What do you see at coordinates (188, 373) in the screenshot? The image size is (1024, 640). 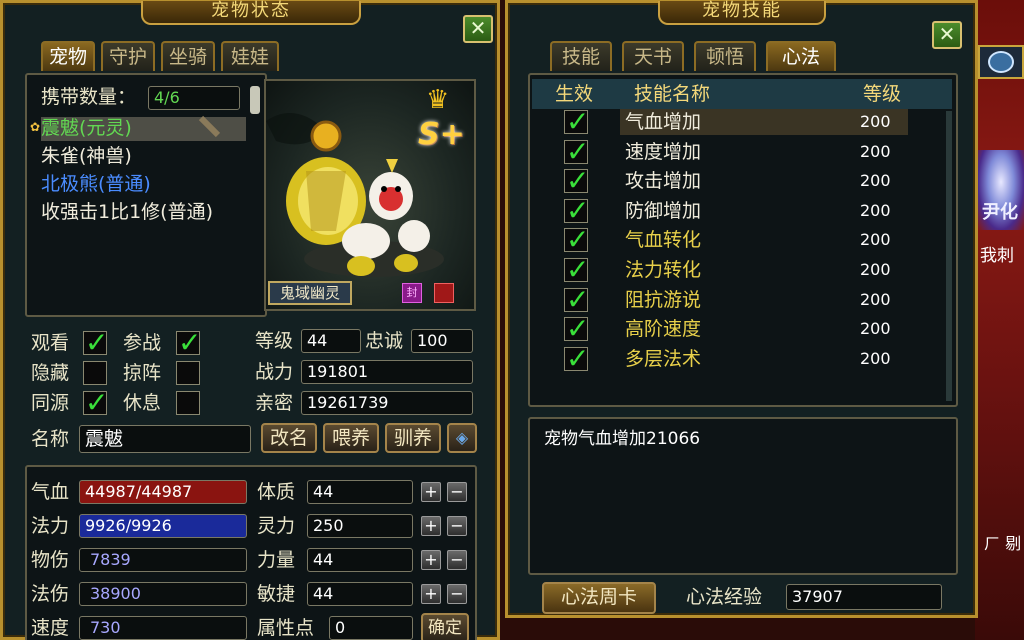 I see `raid-checkbox` at bounding box center [188, 373].